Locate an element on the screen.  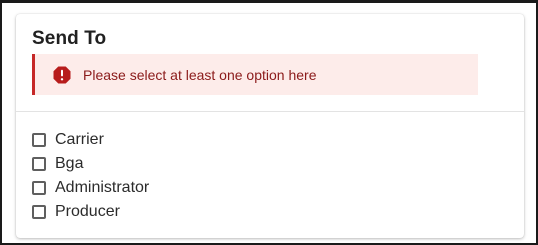
option-producer: Producer is located at coordinates (90, 212).